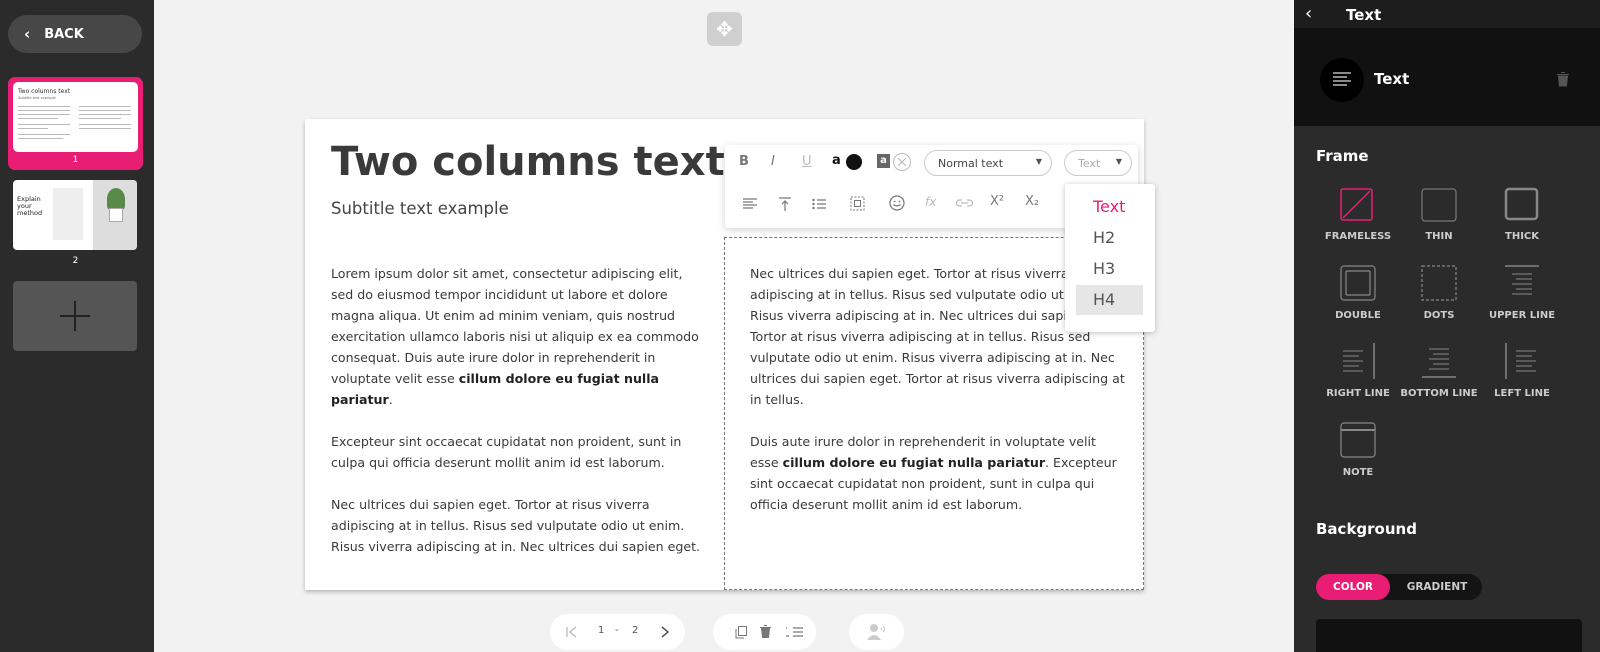  I want to click on italic-button: I, so click(773, 161).